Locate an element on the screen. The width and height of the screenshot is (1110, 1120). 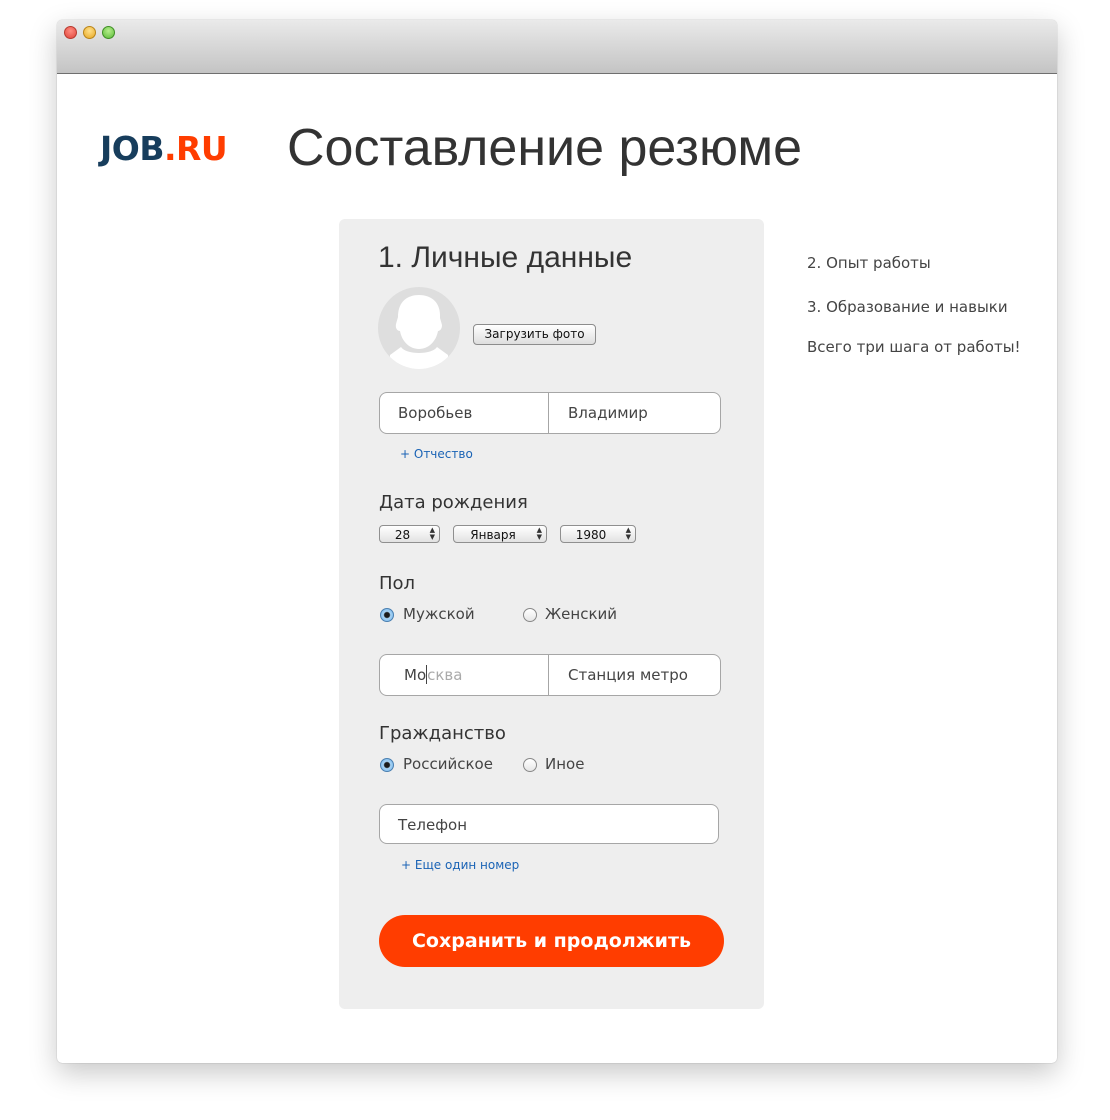
birth-year-value: 1980 is located at coordinates (591, 535).